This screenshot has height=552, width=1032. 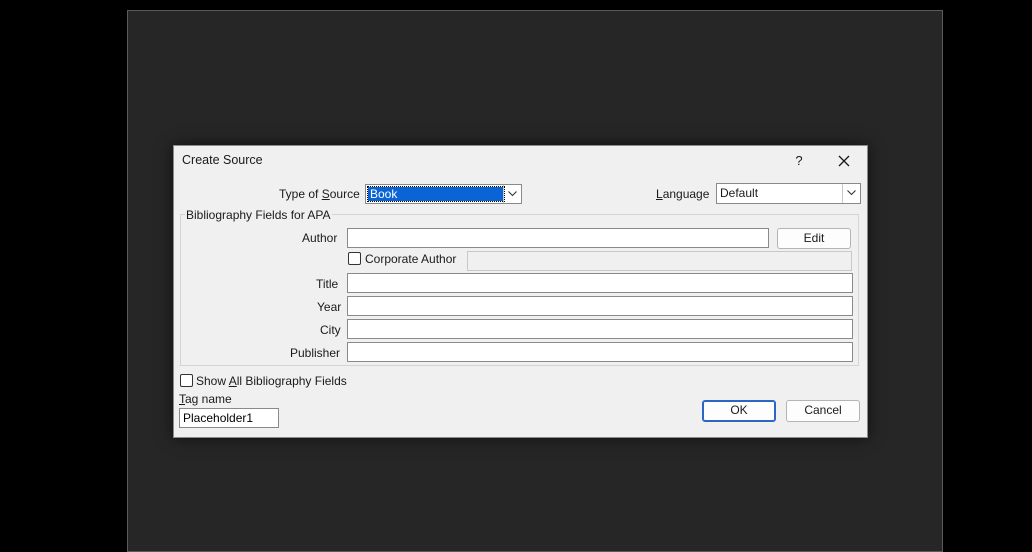 What do you see at coordinates (600, 352) in the screenshot?
I see `publisher-input` at bounding box center [600, 352].